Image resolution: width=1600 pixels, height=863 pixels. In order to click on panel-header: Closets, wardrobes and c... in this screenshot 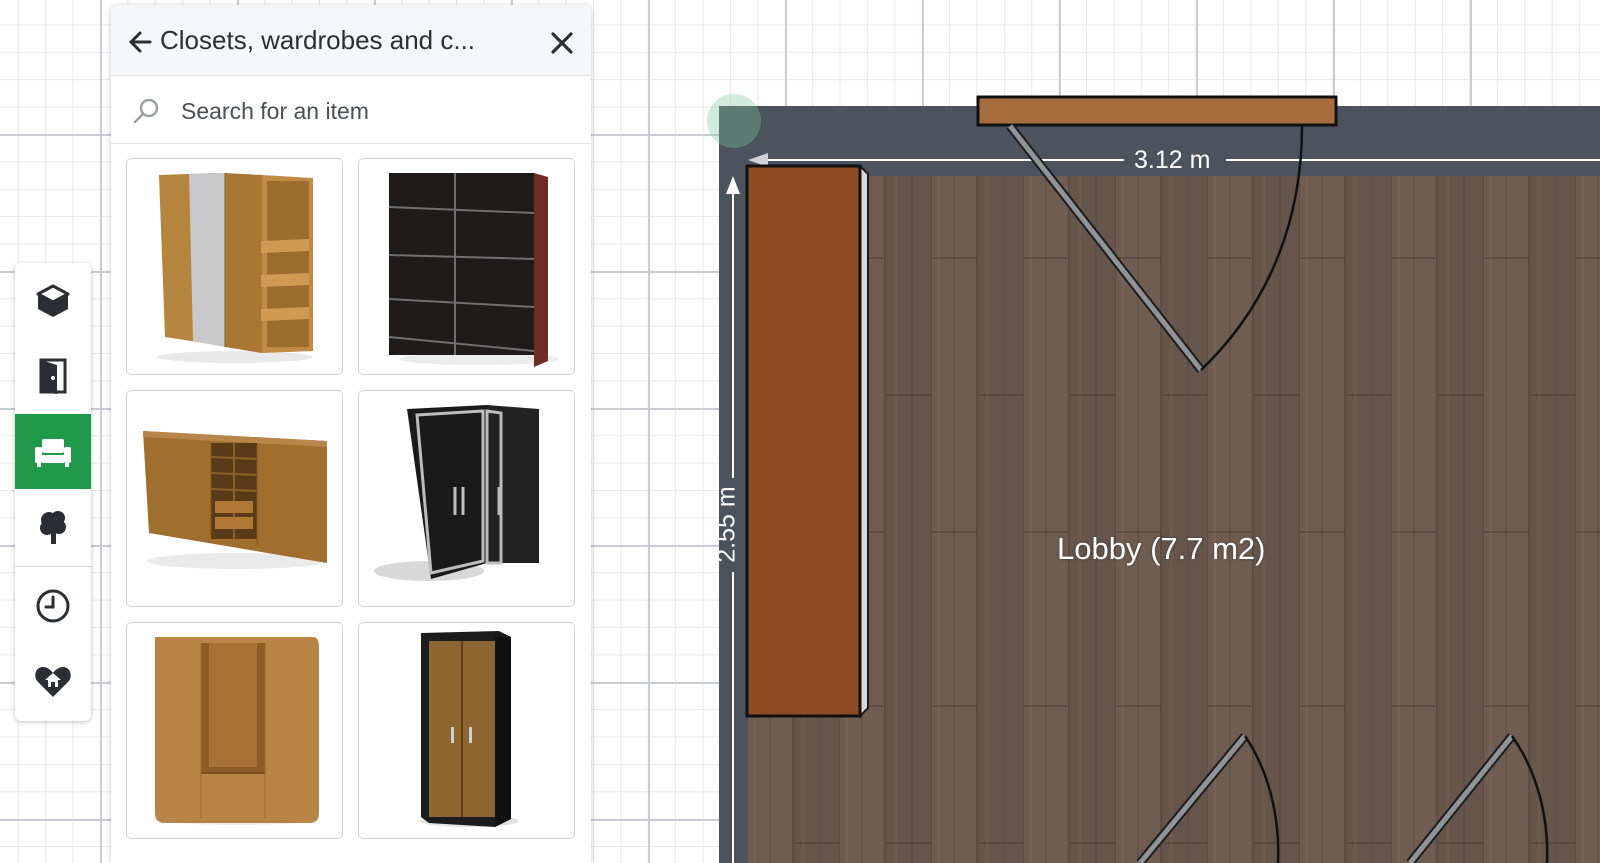, I will do `click(351, 40)`.